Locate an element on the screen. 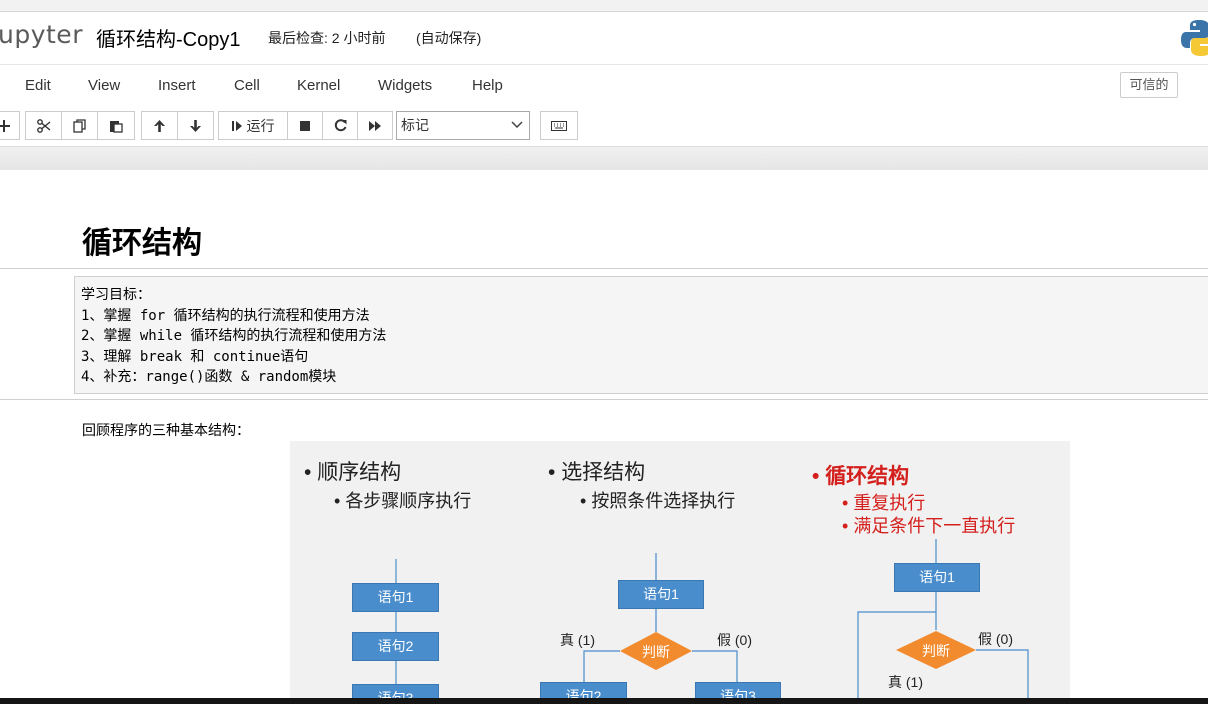 The width and height of the screenshot is (1208, 704). move-up-icon is located at coordinates (159, 126).